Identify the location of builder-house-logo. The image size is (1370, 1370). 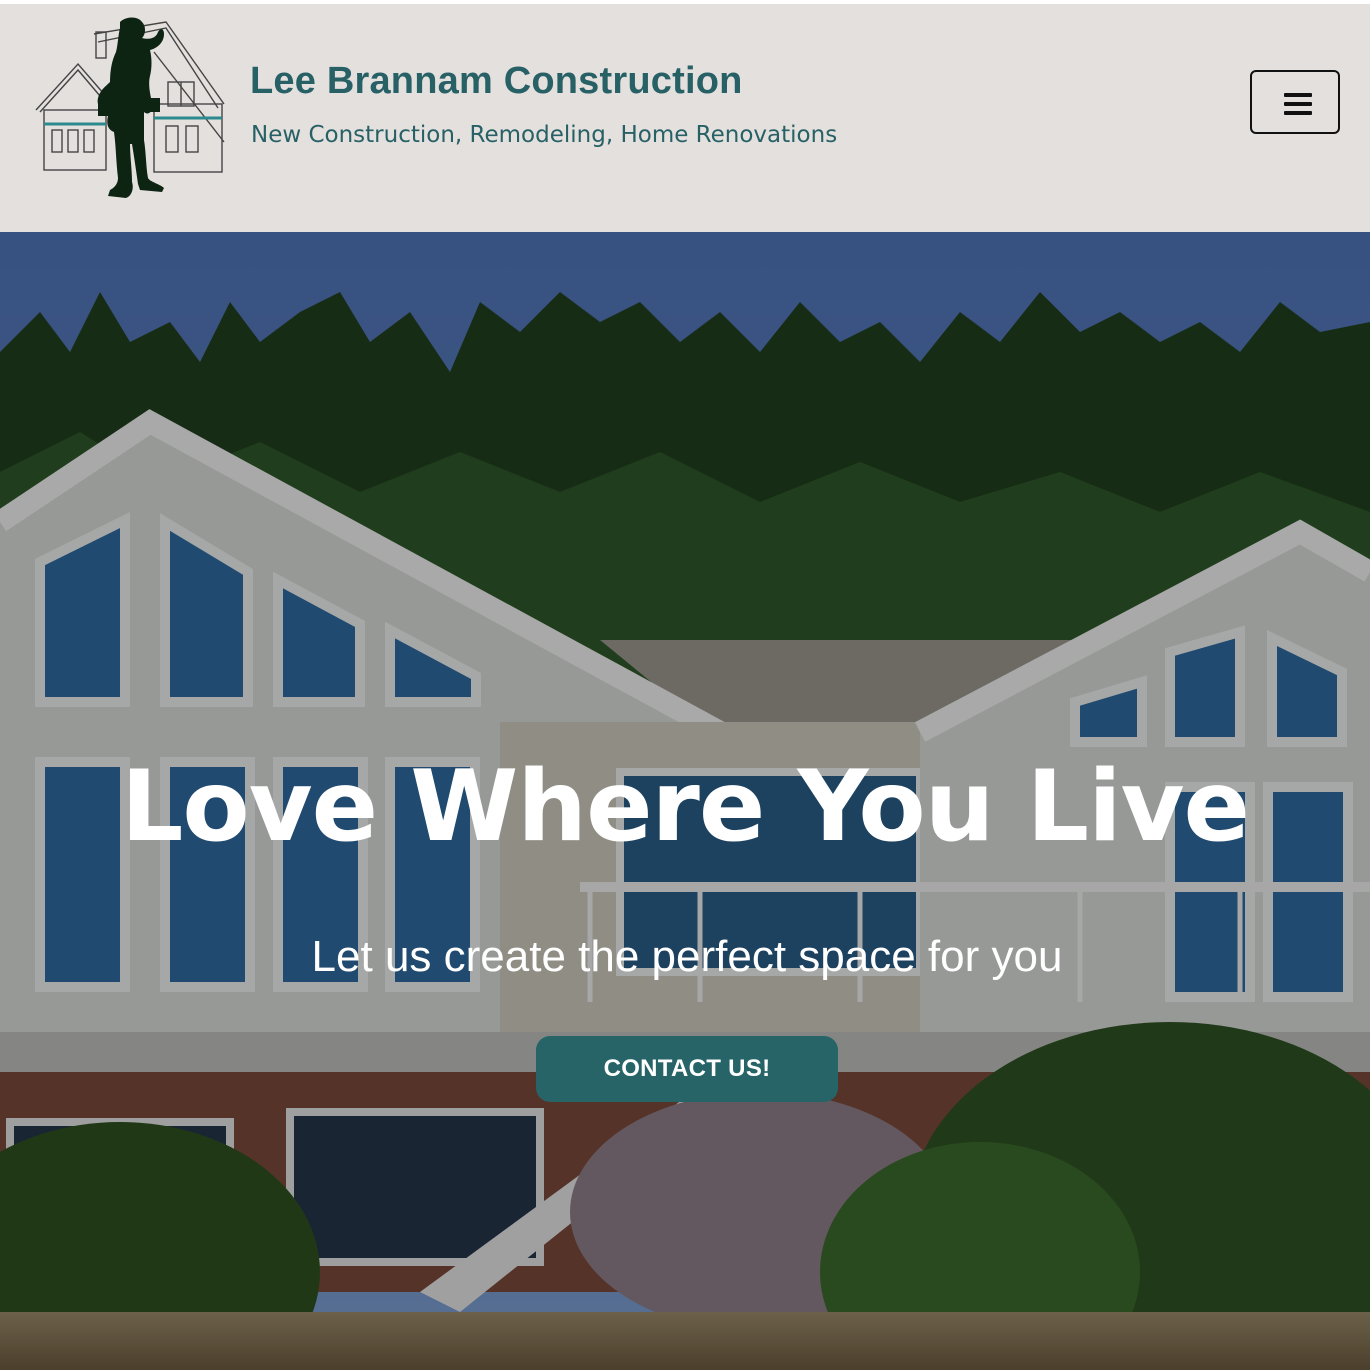
(130, 107).